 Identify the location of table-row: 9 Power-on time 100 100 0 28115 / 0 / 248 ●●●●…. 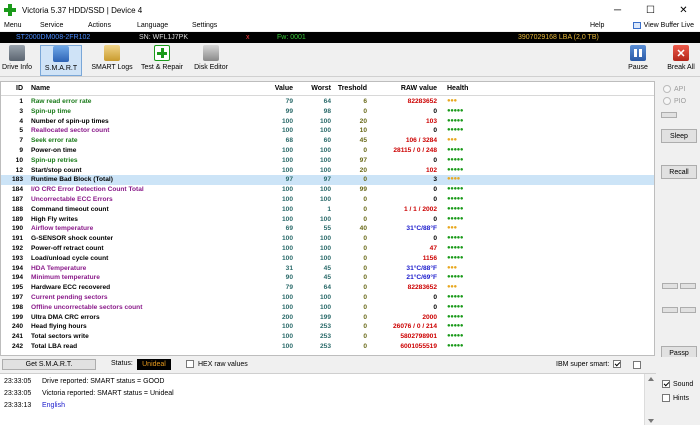
(327, 151).